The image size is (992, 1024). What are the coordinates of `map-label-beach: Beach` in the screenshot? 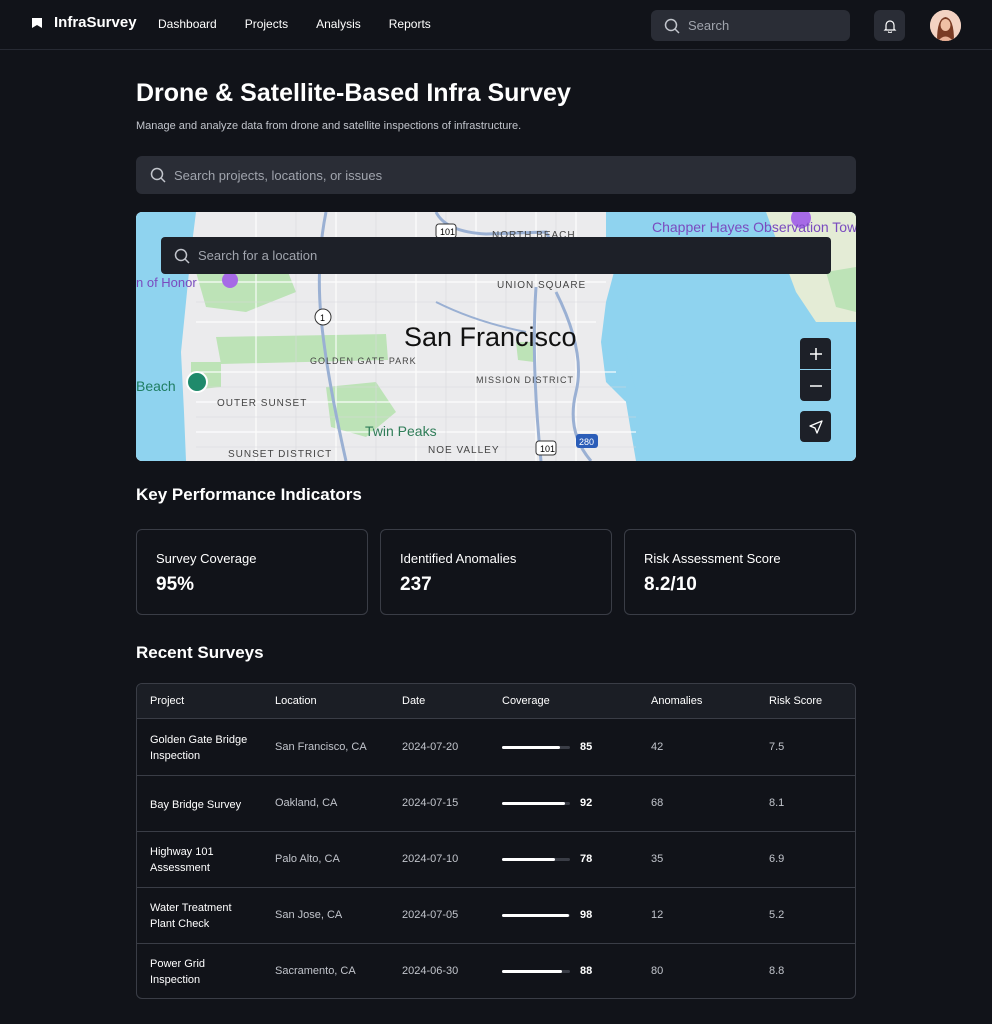 It's located at (156, 386).